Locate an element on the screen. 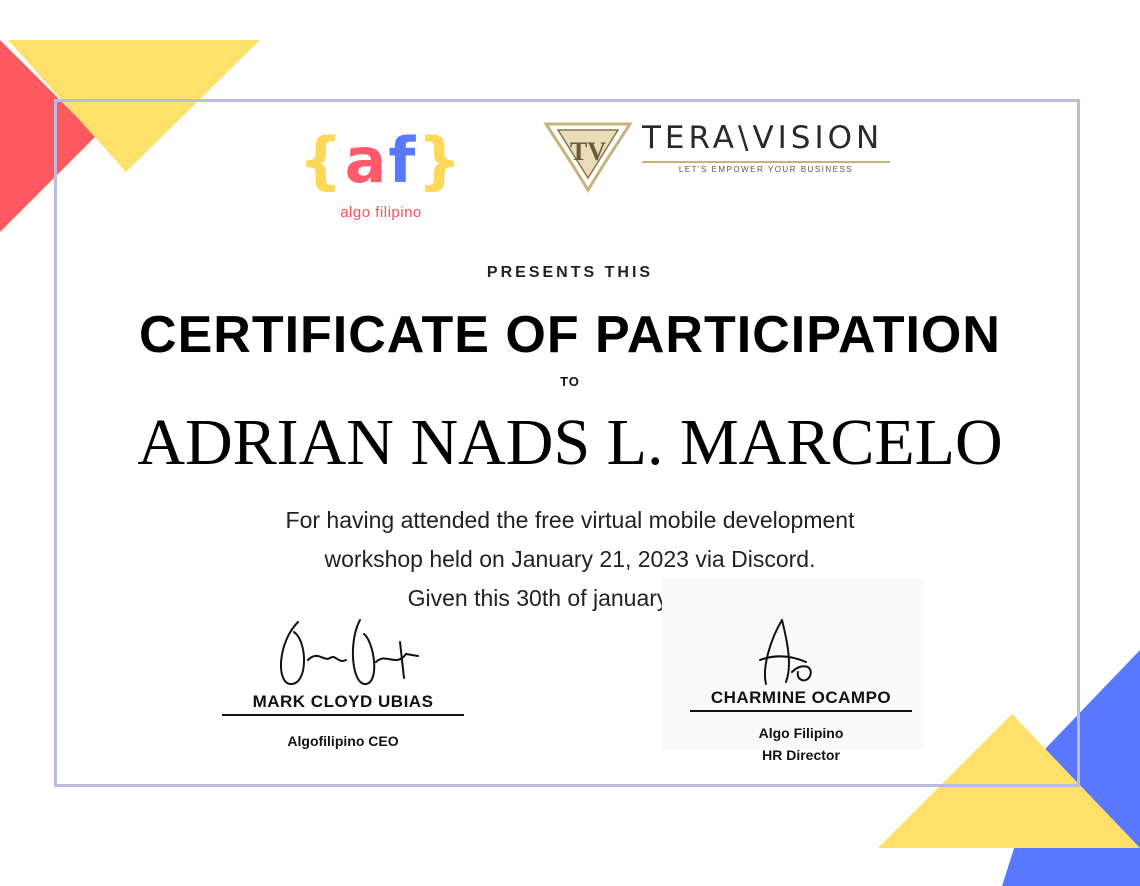  af-brace-open: { is located at coordinates (321, 160).